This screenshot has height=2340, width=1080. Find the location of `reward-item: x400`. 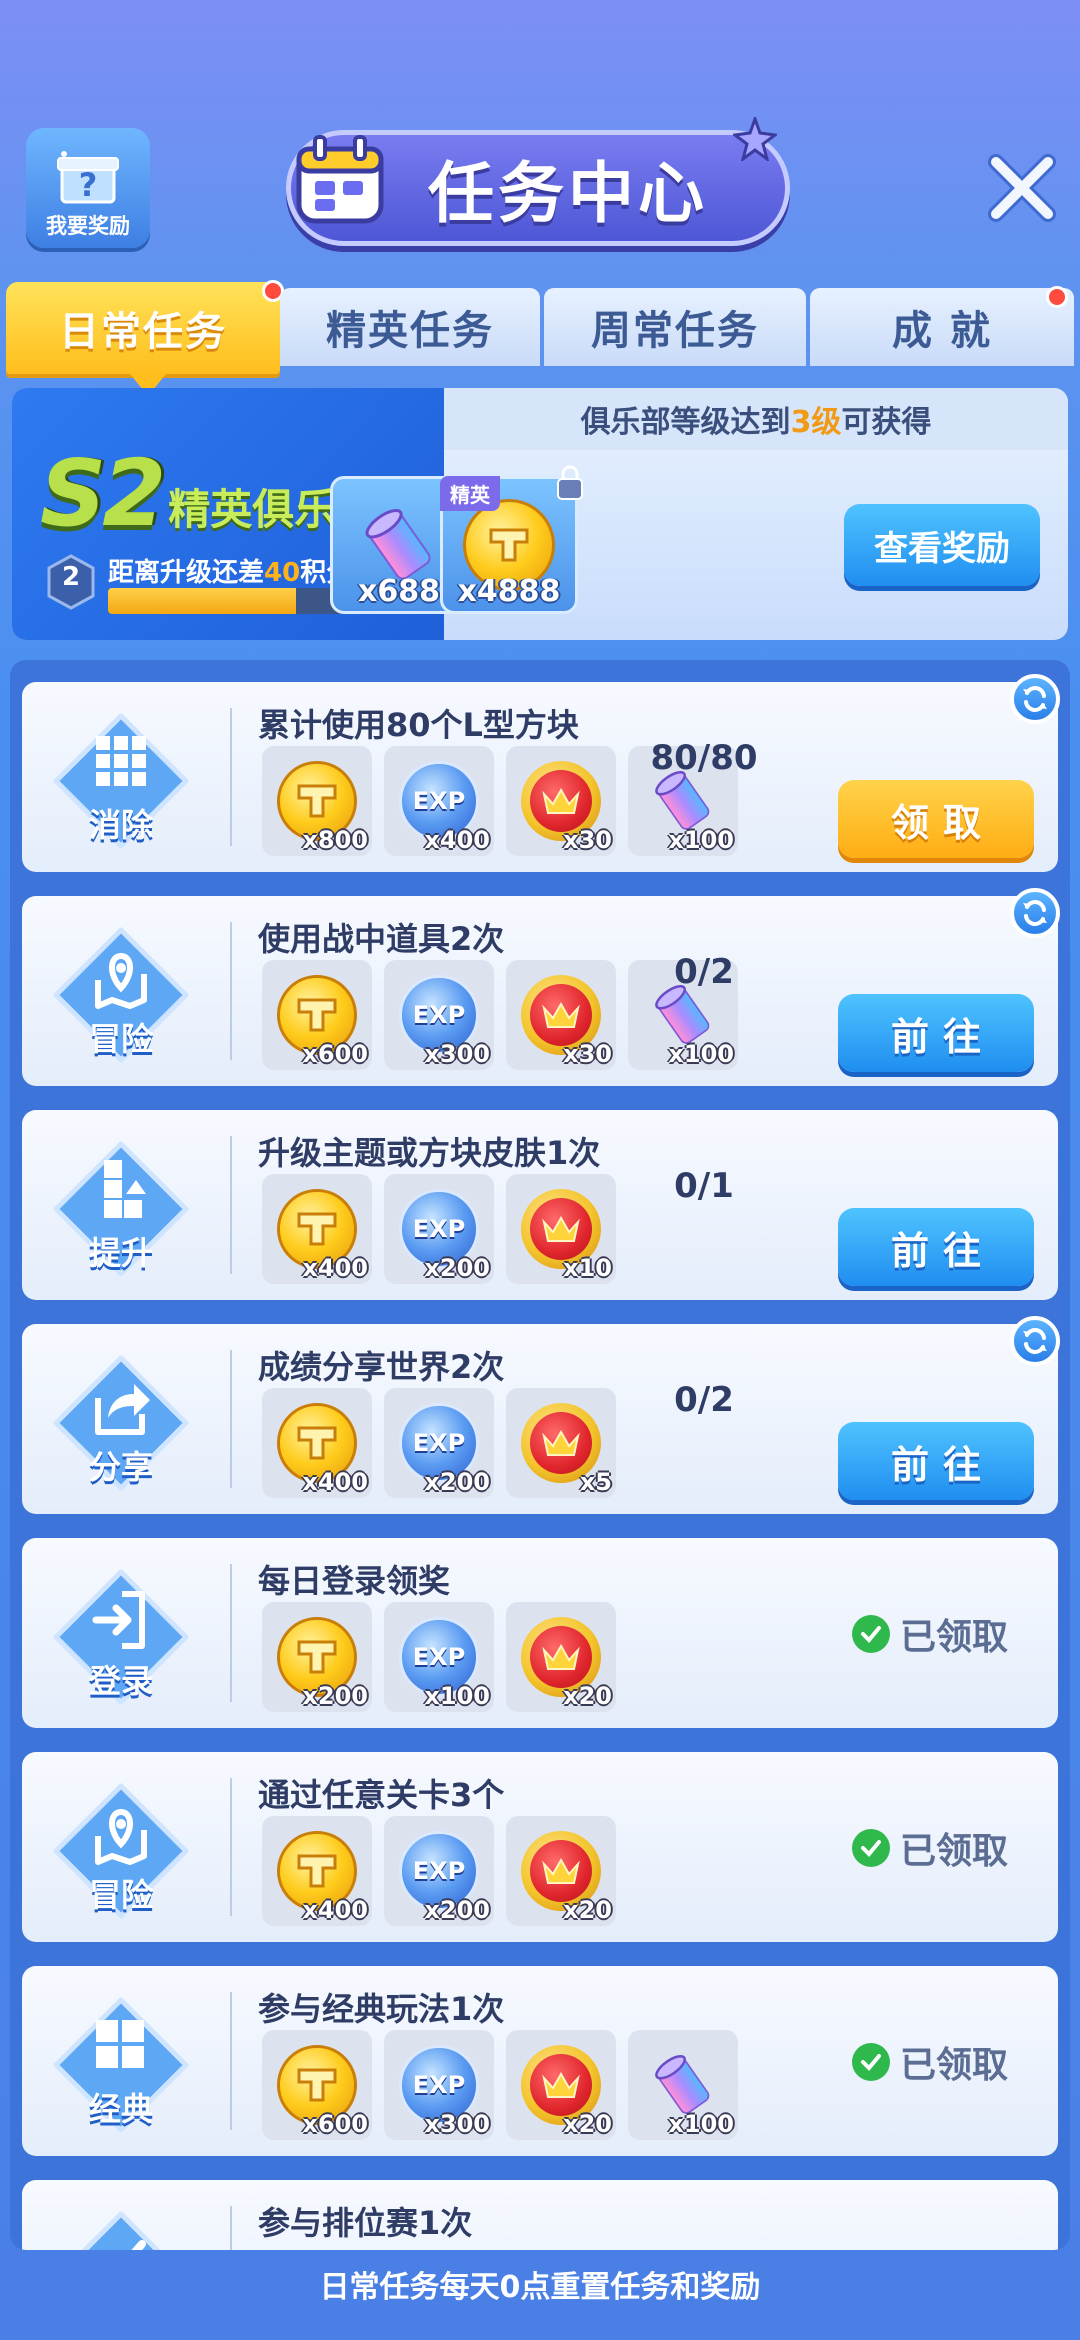

reward-item: x400 is located at coordinates (317, 1871).